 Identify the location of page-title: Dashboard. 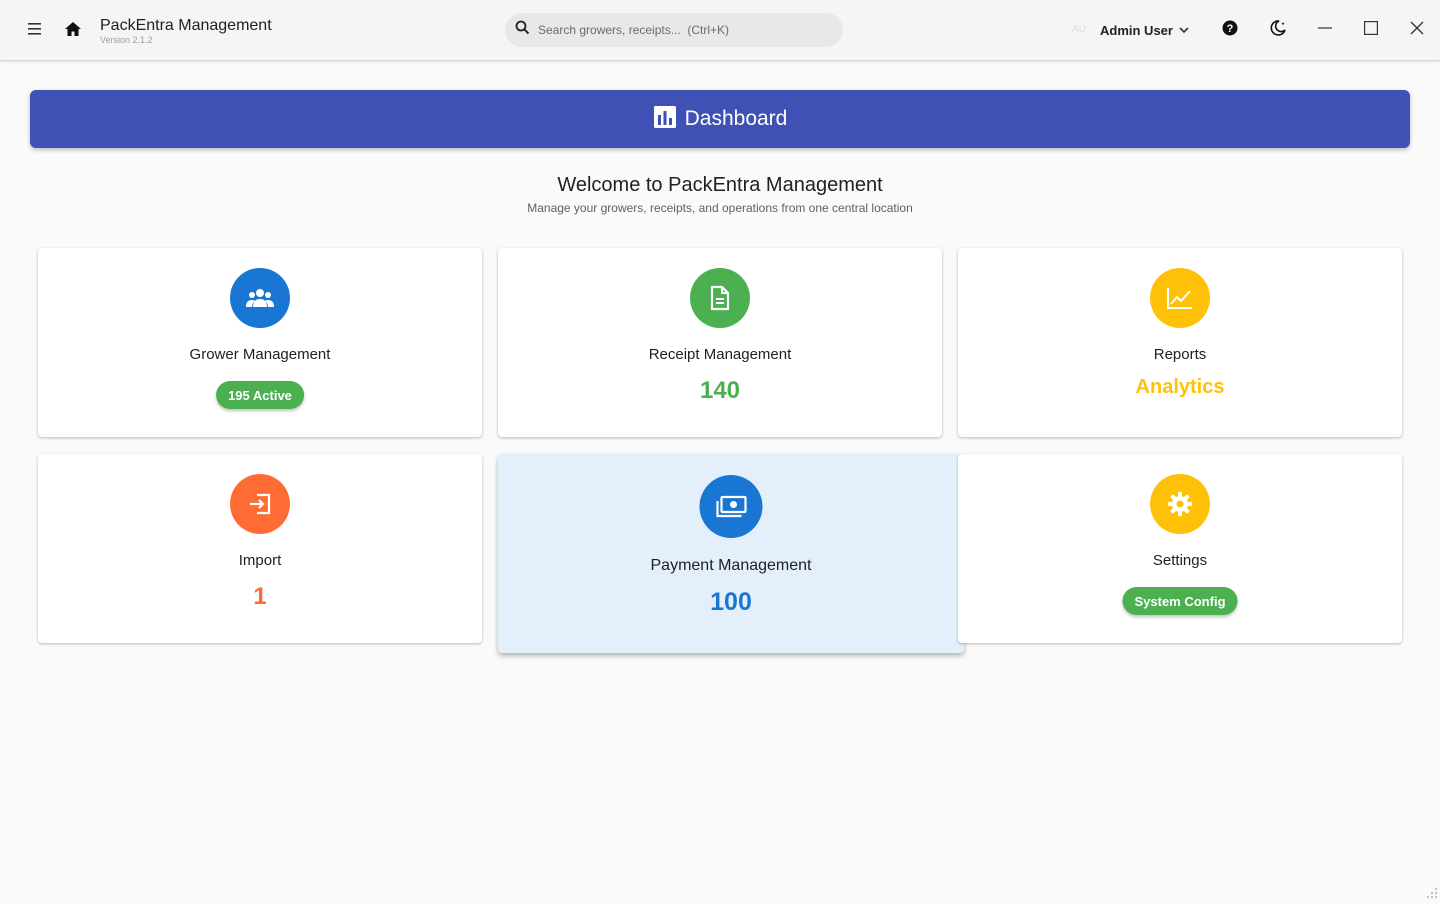
(736, 119).